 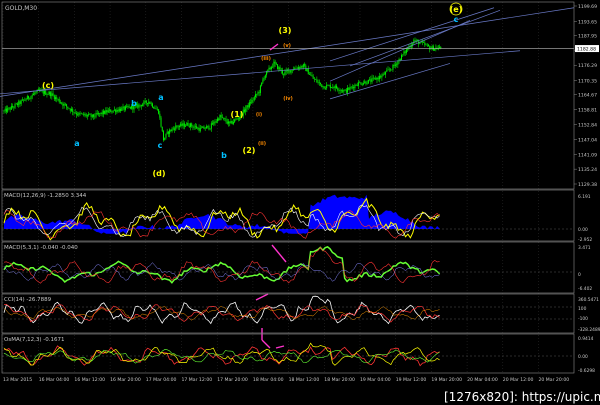 I want to click on macd2-y-tick-label: 0, so click(x=579, y=275).